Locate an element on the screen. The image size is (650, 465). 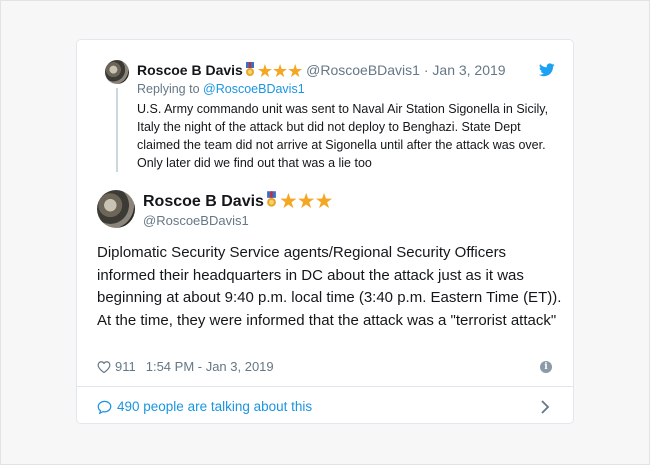
main-avatar is located at coordinates (116, 209).